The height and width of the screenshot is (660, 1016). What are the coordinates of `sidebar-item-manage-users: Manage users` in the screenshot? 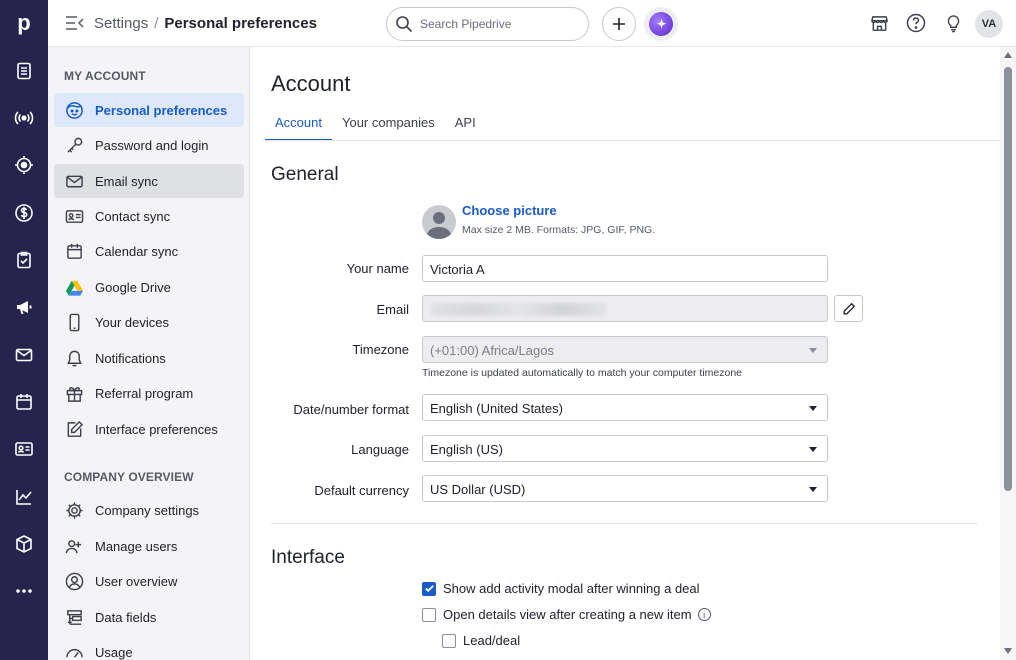 It's located at (149, 546).